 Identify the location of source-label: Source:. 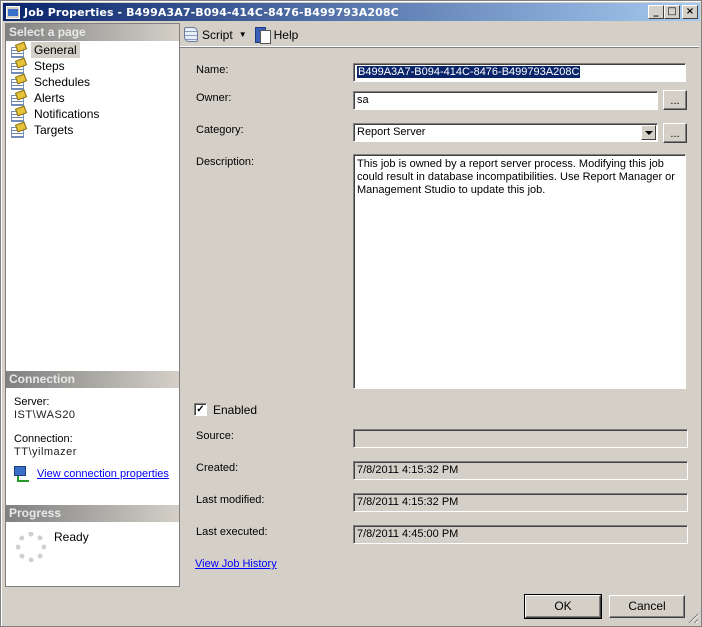
(215, 436).